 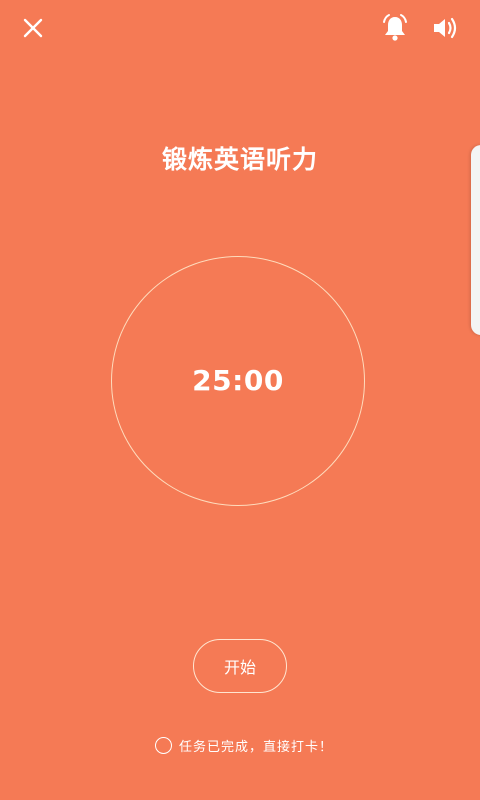 I want to click on task-title: 锻炼英语听力, so click(x=239, y=159).